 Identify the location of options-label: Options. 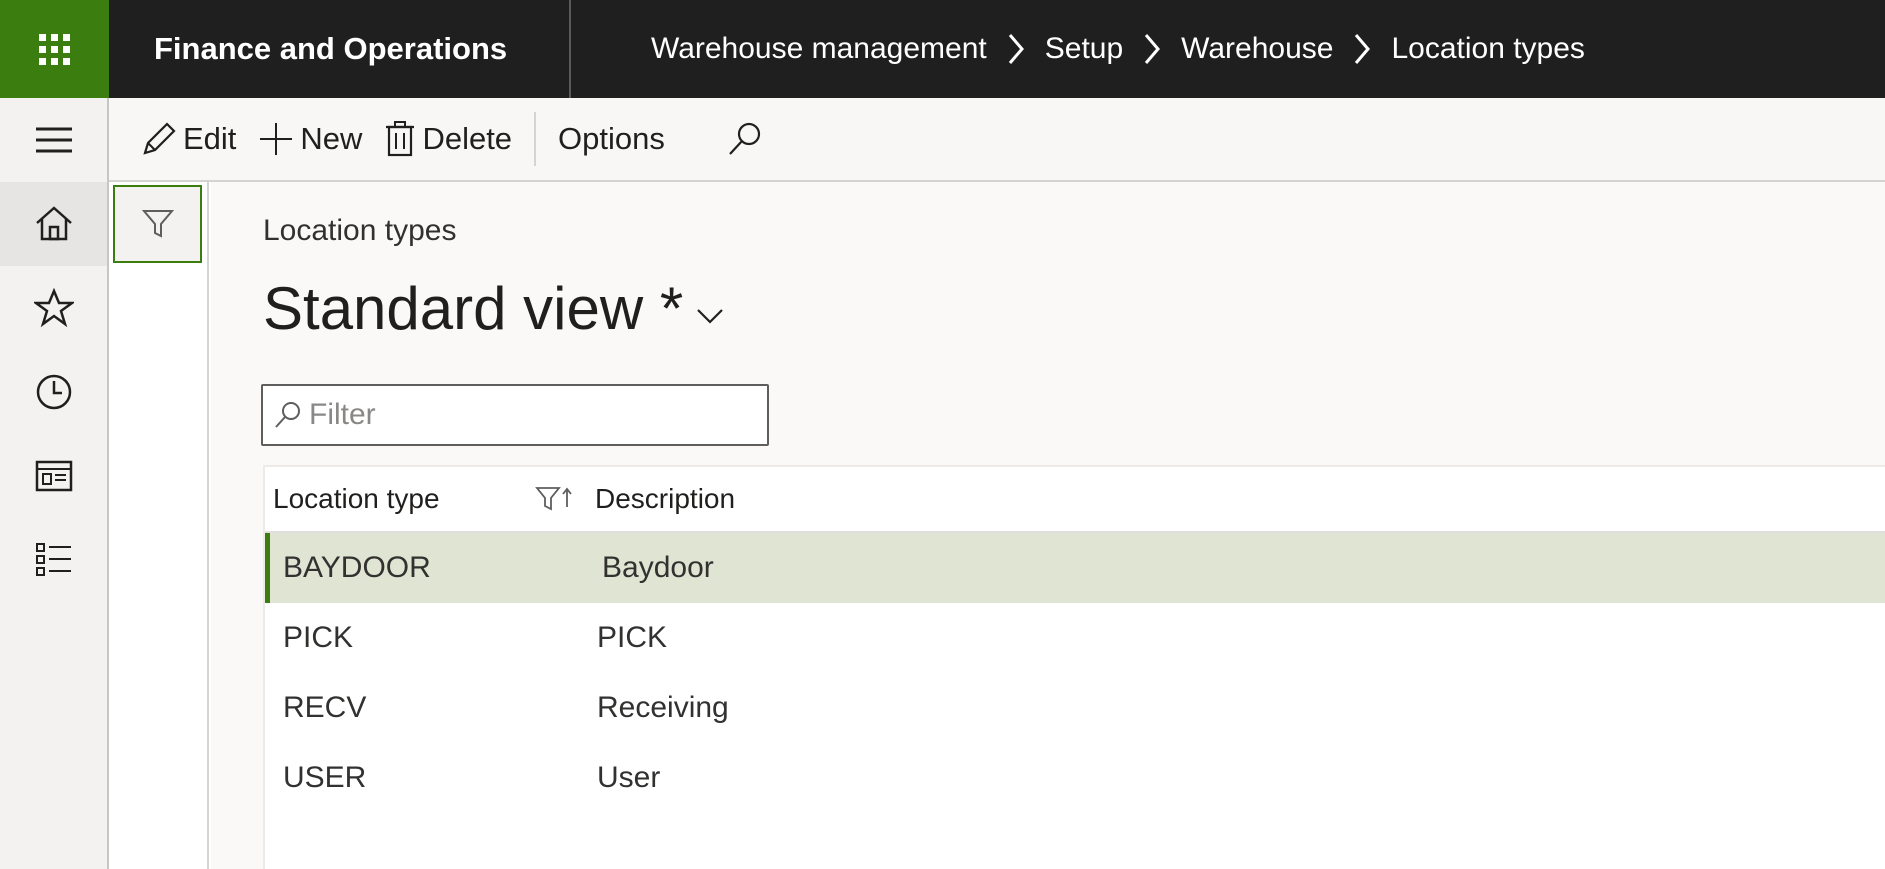
(611, 138).